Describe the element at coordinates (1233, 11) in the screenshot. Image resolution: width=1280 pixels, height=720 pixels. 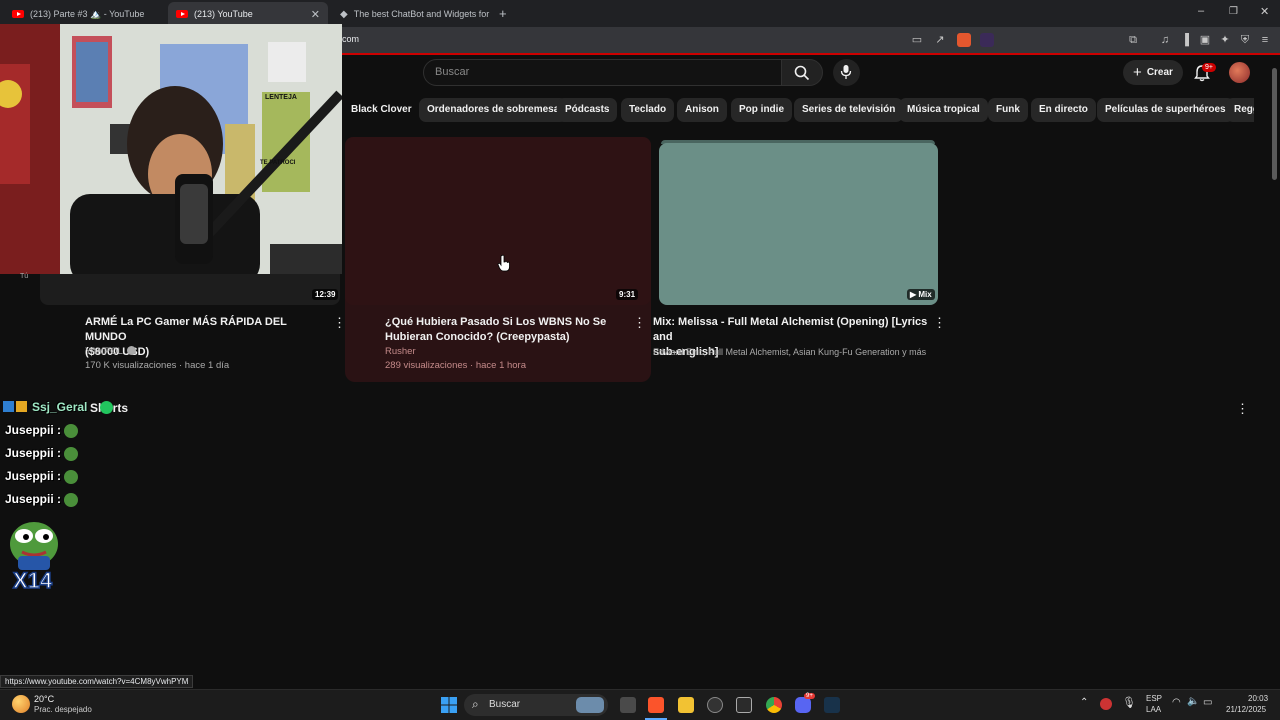
I see `restore-icon: ❐` at that location.